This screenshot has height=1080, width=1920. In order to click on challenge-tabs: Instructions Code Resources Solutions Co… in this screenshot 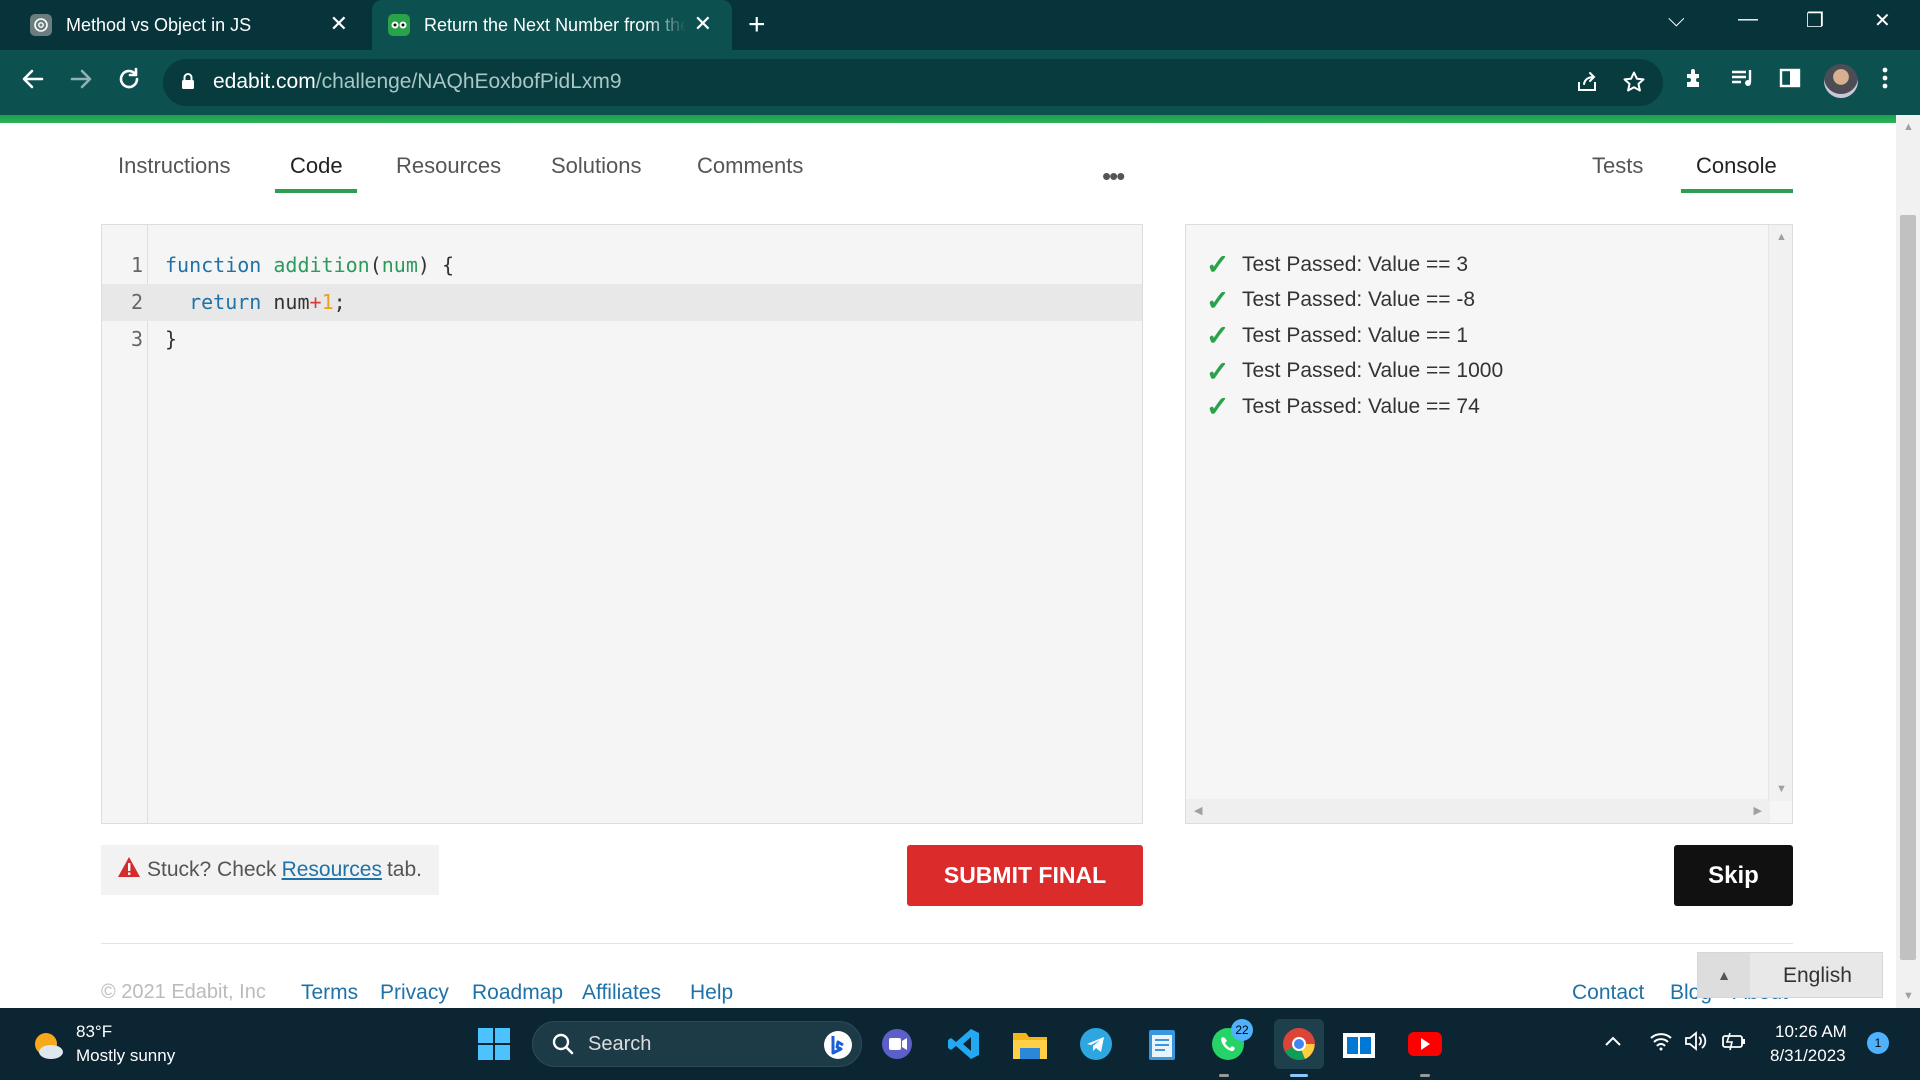, I will do `click(948, 159)`.